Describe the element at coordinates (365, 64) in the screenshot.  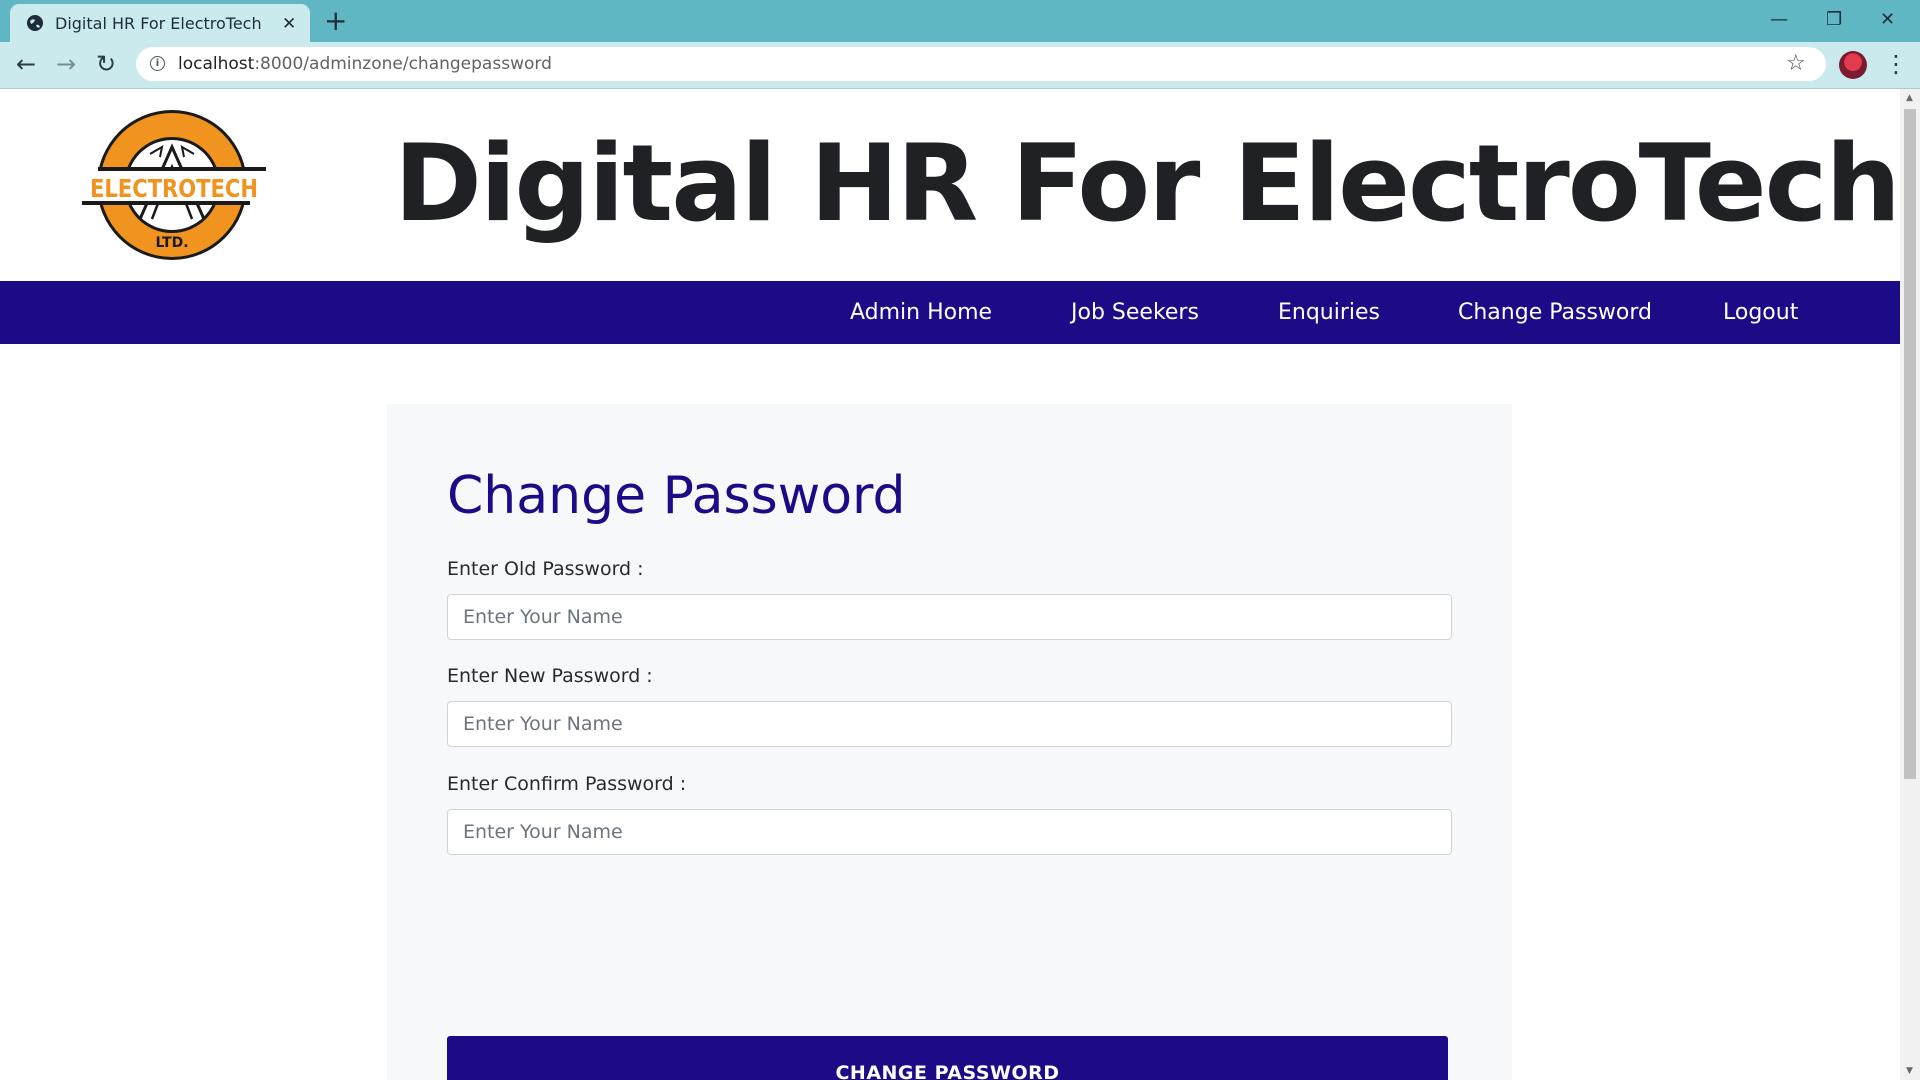
I see `url-text: localhost:8000/adminzone/changepassword` at that location.